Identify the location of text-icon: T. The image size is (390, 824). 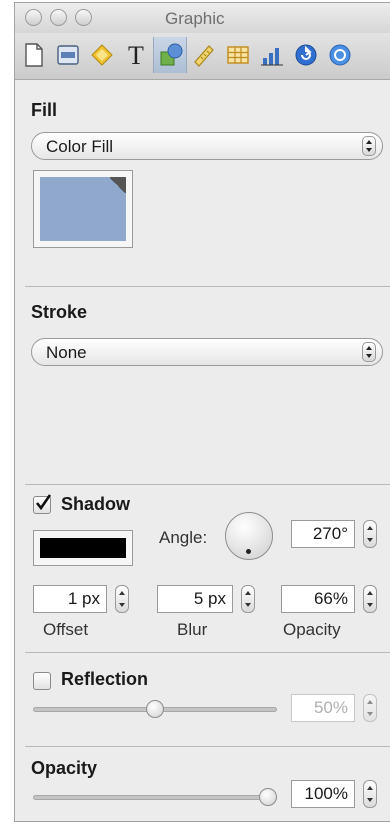
(136, 55).